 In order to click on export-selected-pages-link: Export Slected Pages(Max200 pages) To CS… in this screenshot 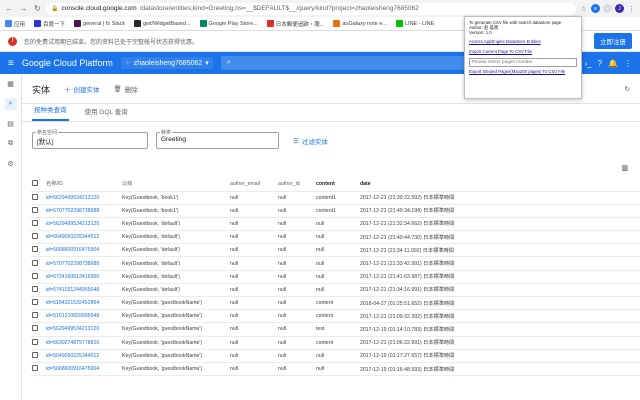, I will do `click(523, 71)`.